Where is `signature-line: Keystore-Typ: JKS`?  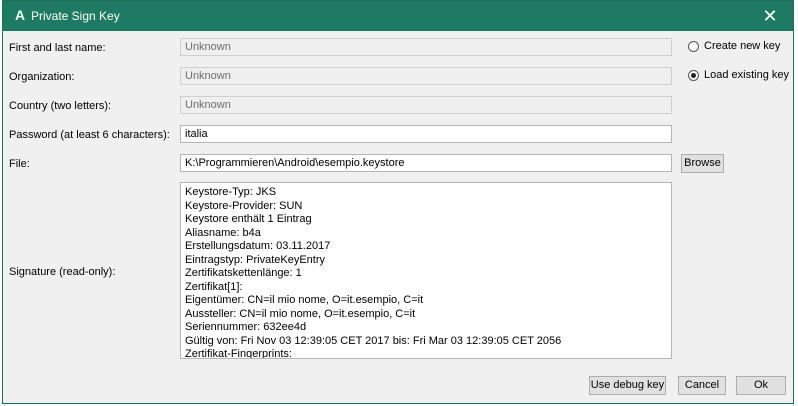 signature-line: Keystore-Typ: JKS is located at coordinates (231, 192).